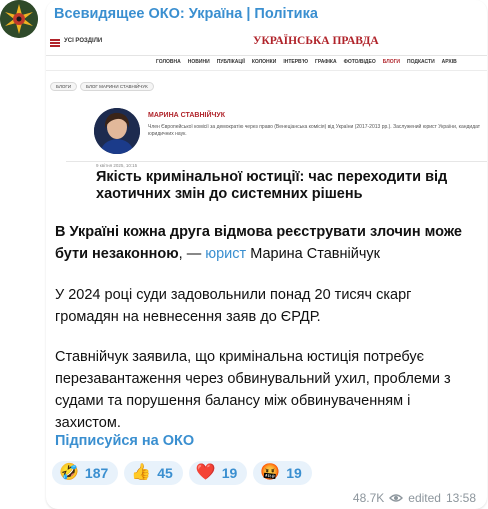 Image resolution: width=488 pixels, height=509 pixels. What do you see at coordinates (117, 131) in the screenshot?
I see `author-photo` at bounding box center [117, 131].